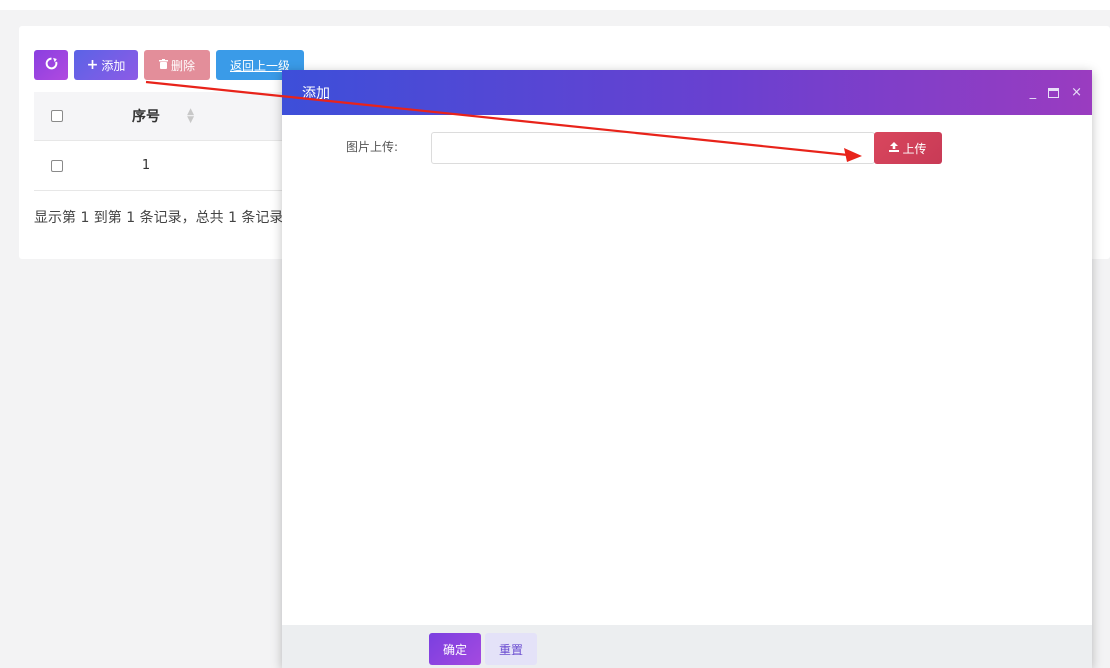 This screenshot has width=1110, height=668. I want to click on header-checkbox-cell, so click(57, 116).